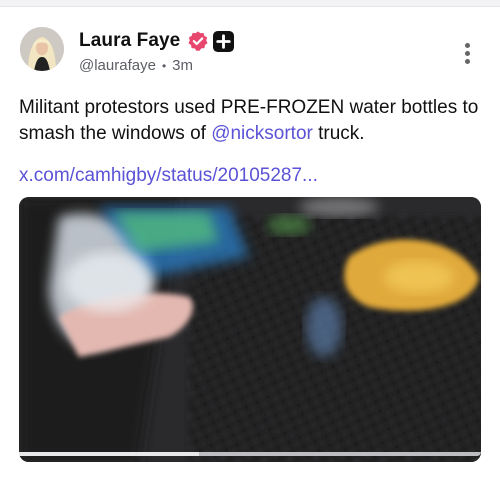  What do you see at coordinates (467, 55) in the screenshot?
I see `more-options-icon` at bounding box center [467, 55].